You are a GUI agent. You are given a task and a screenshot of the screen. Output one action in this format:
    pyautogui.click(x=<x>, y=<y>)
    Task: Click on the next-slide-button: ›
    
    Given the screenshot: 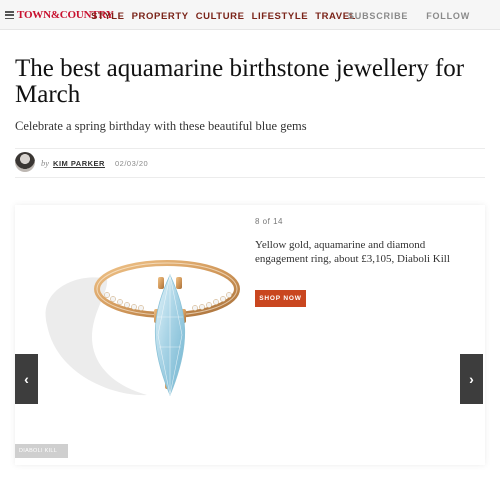 What is the action you would take?
    pyautogui.click(x=471, y=379)
    